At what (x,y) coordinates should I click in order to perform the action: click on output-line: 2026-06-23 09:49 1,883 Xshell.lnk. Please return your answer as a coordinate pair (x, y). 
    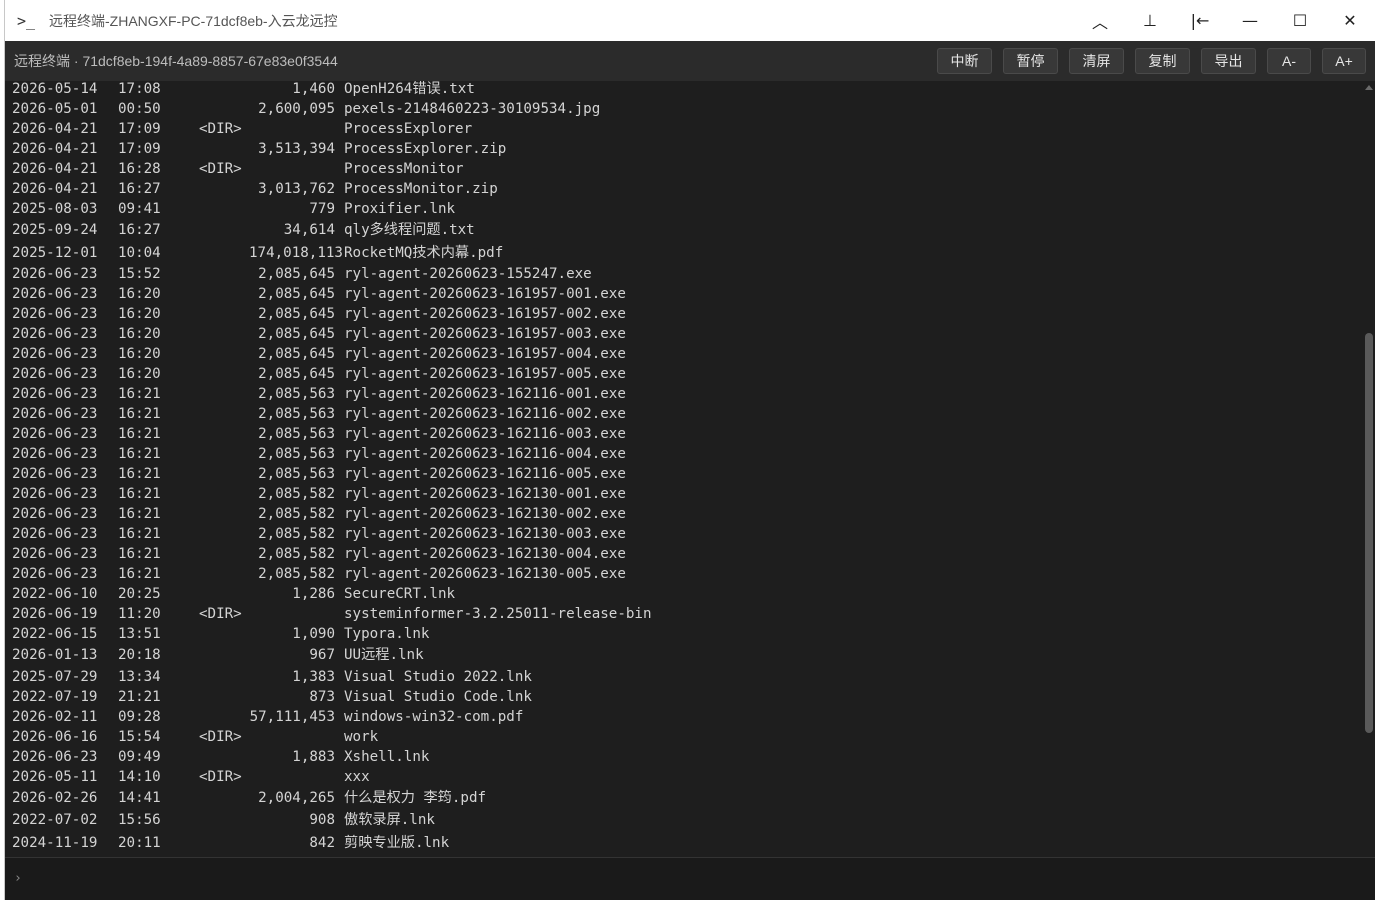
    Looking at the image, I should click on (332, 757).